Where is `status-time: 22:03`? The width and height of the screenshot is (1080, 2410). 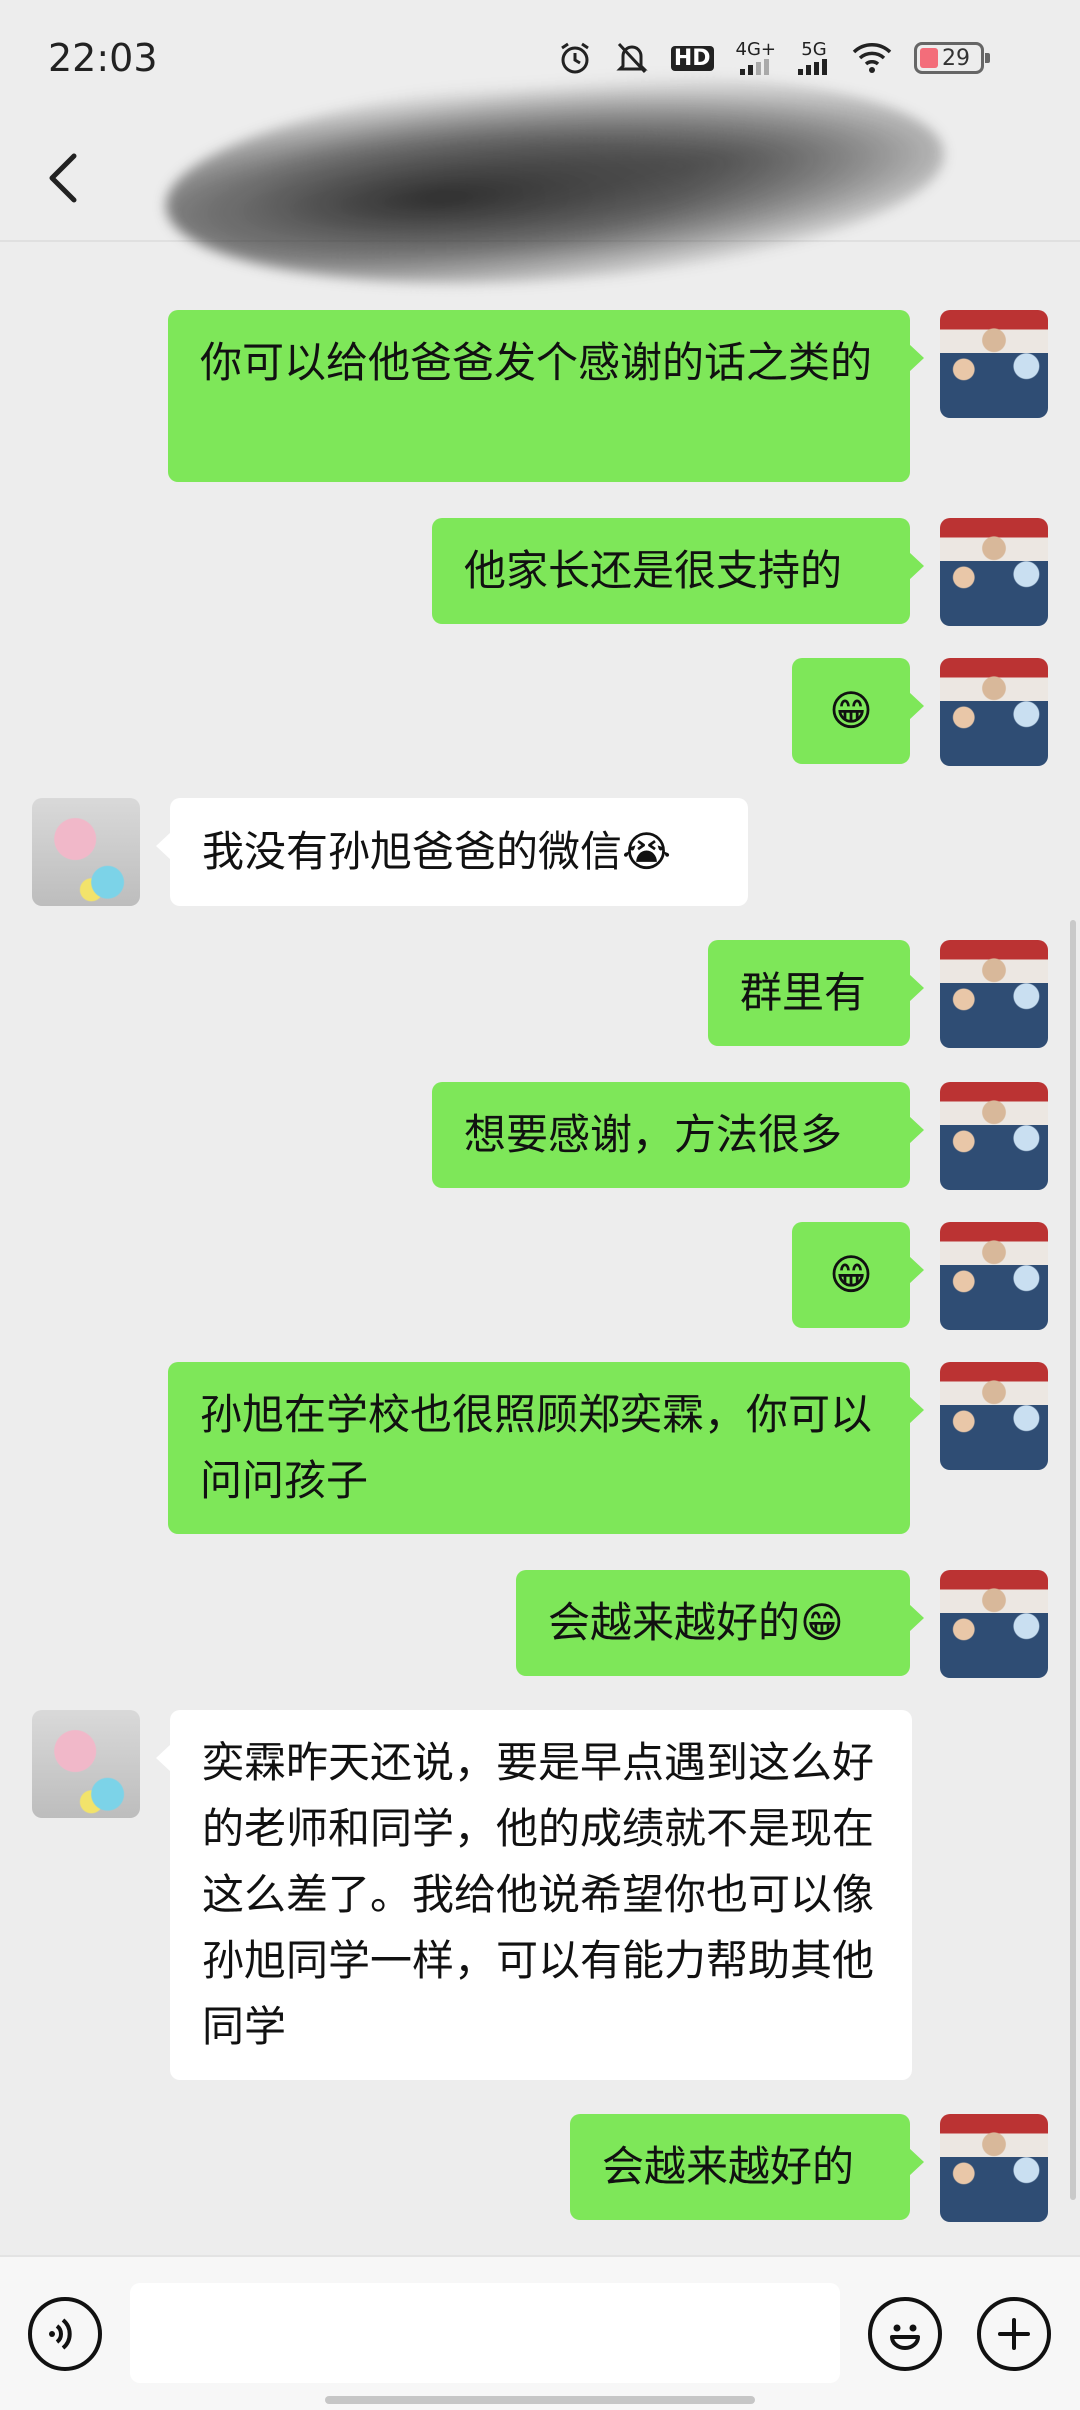
status-time: 22:03 is located at coordinates (103, 58).